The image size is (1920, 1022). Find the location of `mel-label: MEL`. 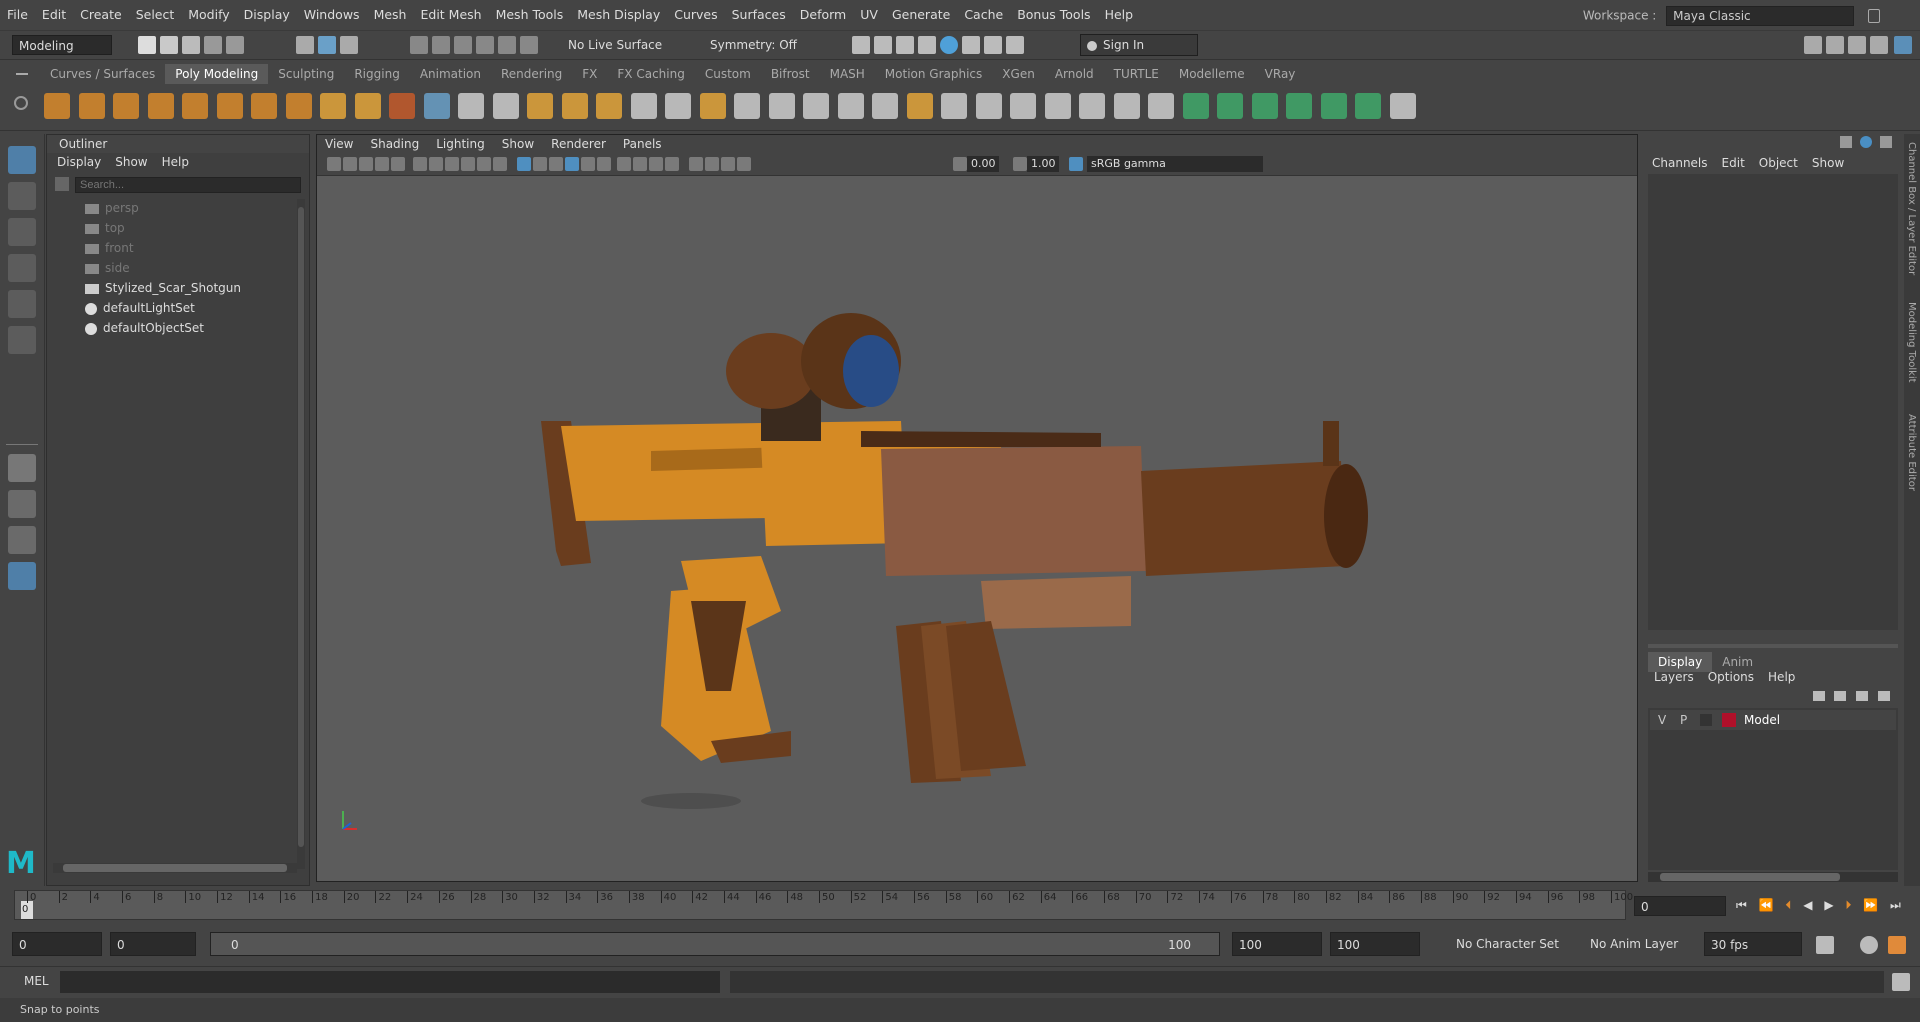

mel-label: MEL is located at coordinates (36, 981).